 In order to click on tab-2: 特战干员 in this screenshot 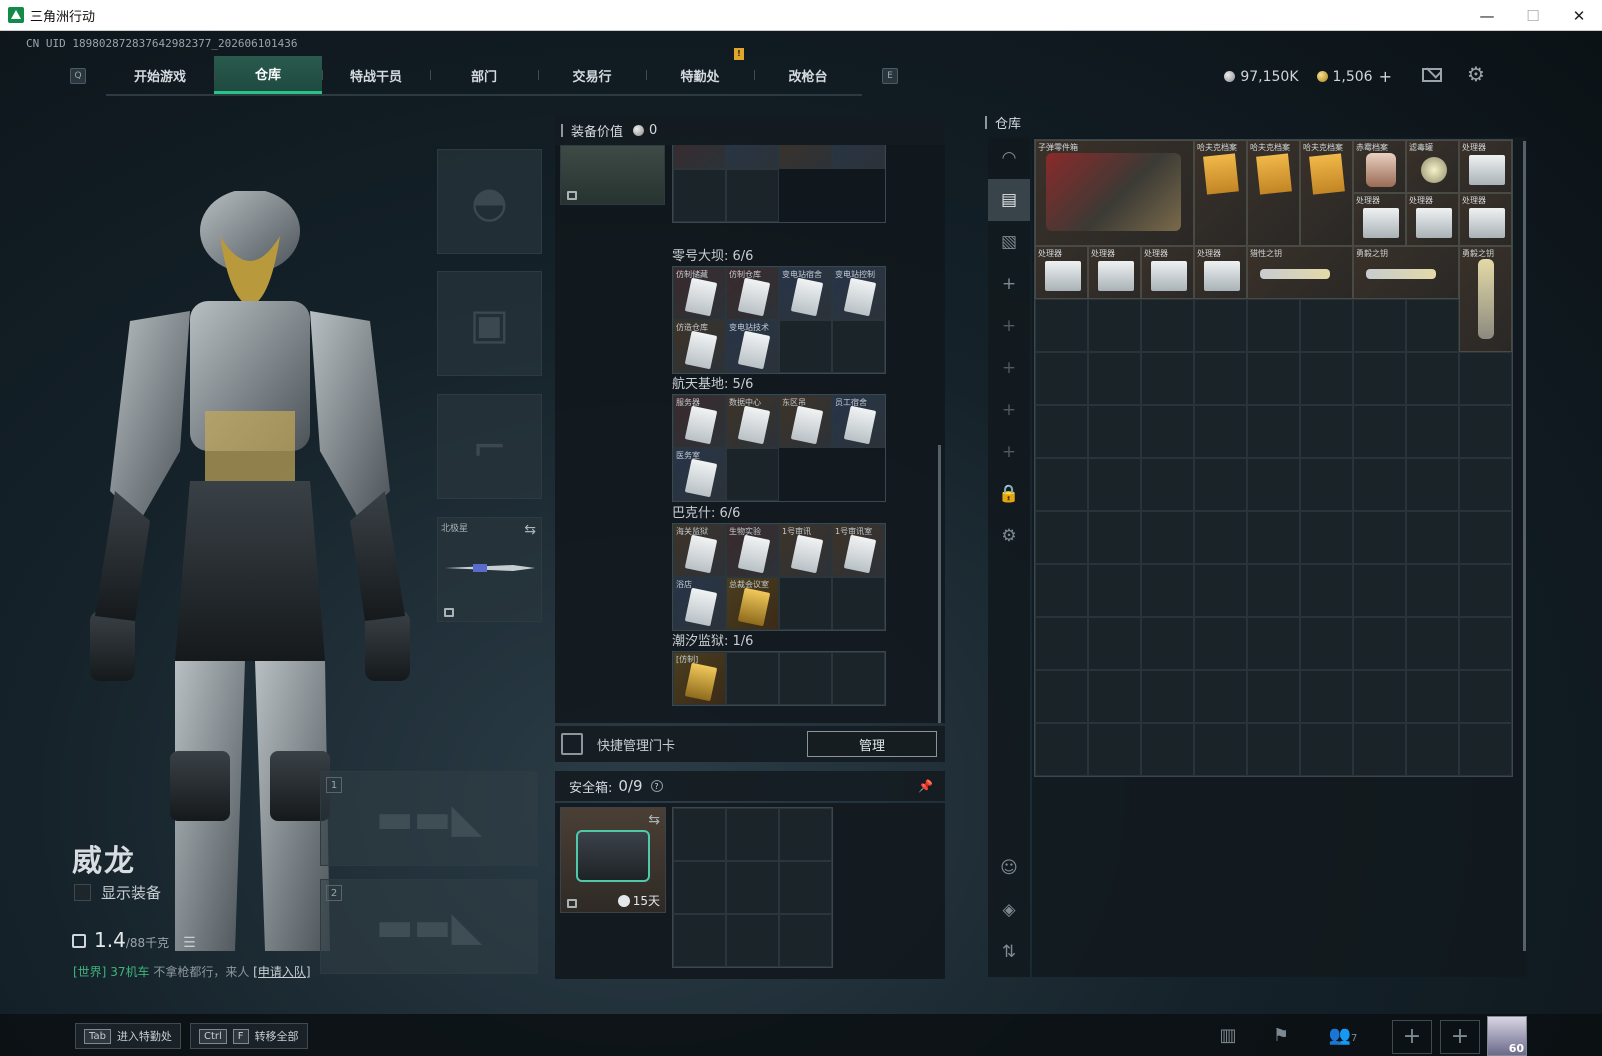, I will do `click(376, 75)`.